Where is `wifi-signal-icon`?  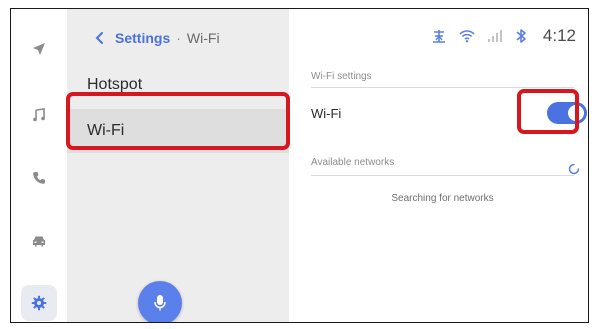 wifi-signal-icon is located at coordinates (467, 36).